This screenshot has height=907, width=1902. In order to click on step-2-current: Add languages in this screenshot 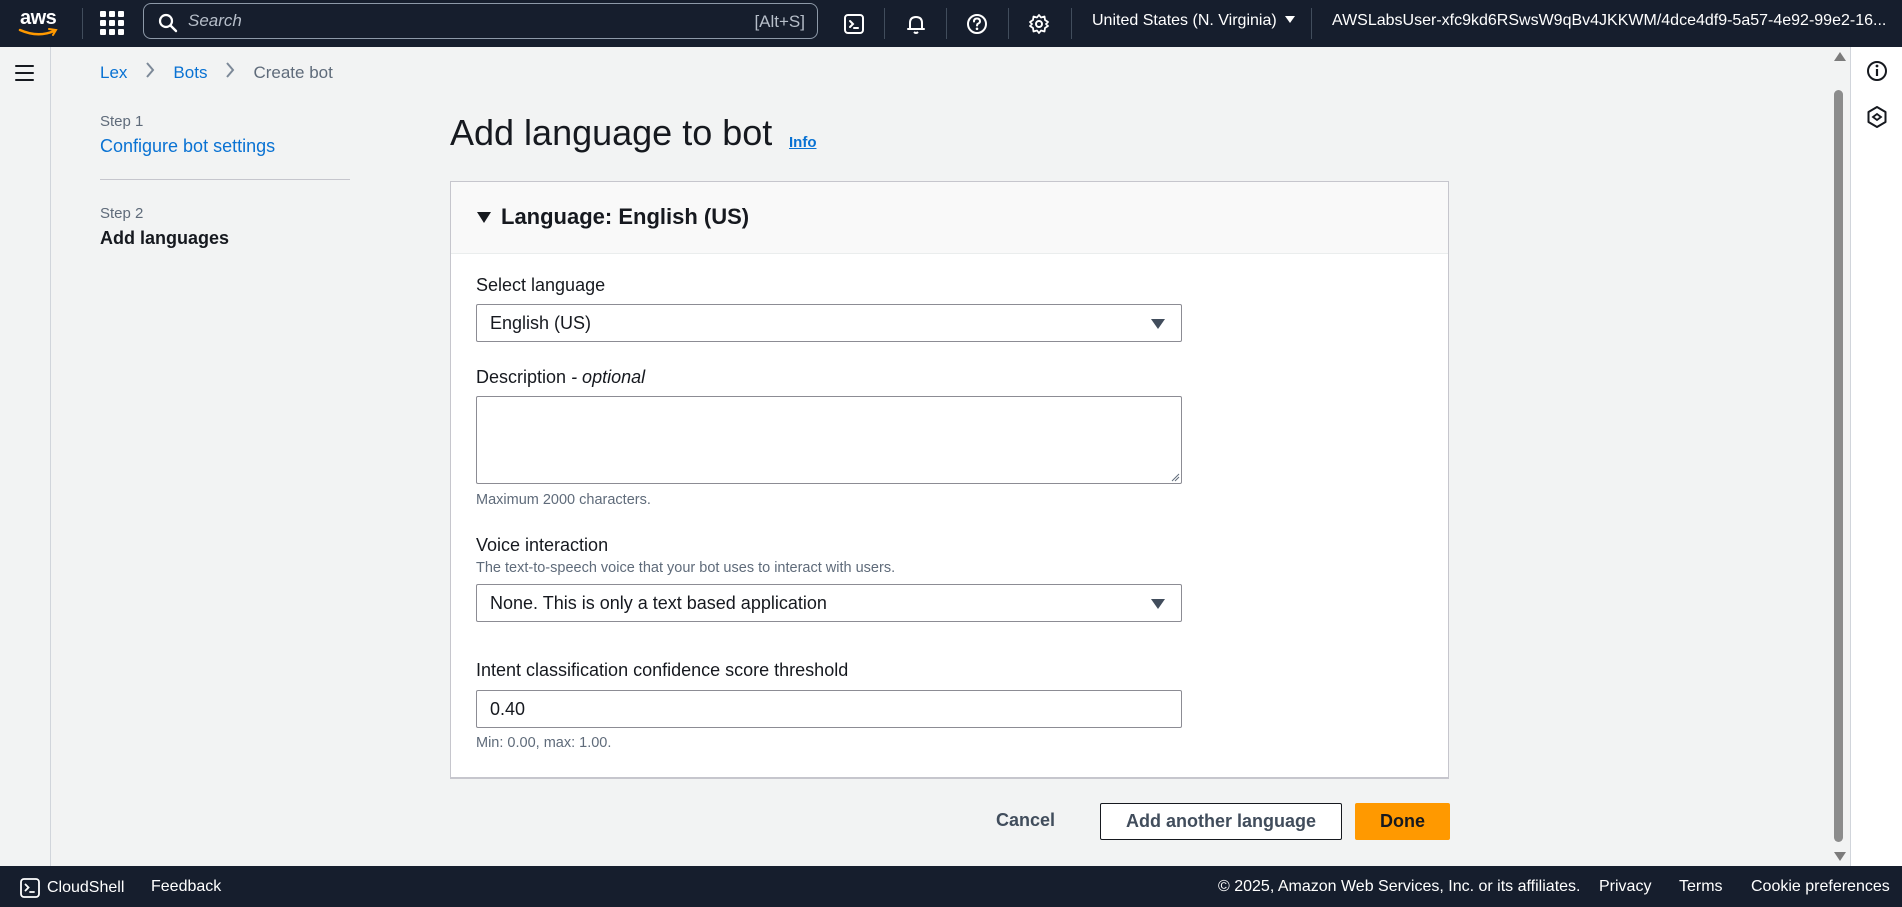, I will do `click(165, 238)`.